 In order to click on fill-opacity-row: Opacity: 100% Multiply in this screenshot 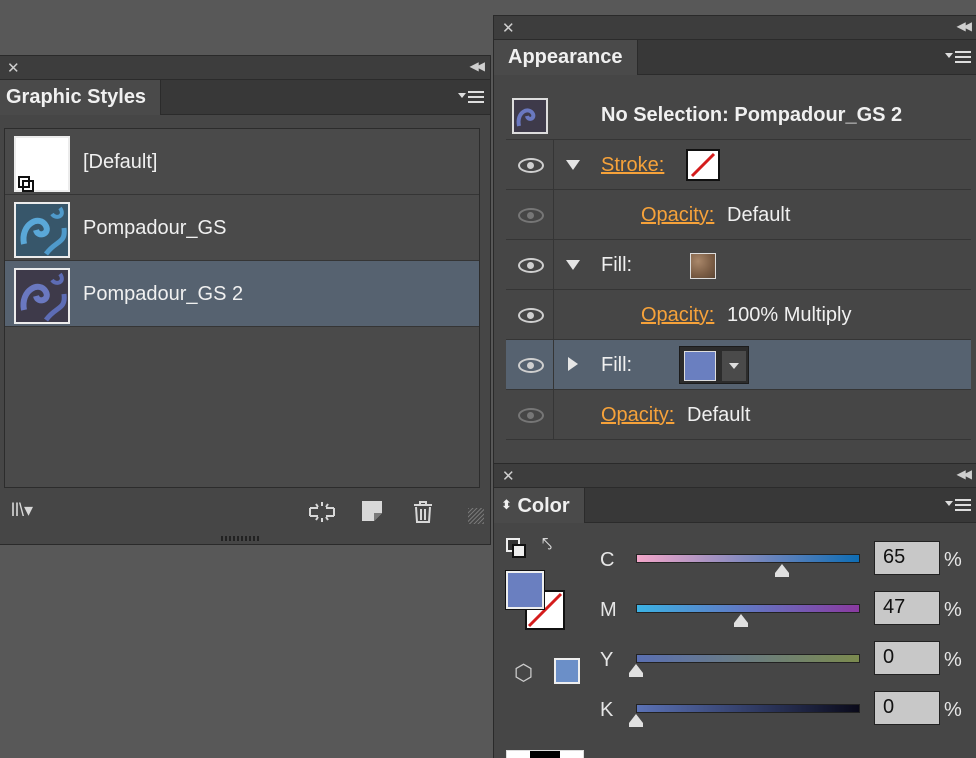, I will do `click(738, 315)`.